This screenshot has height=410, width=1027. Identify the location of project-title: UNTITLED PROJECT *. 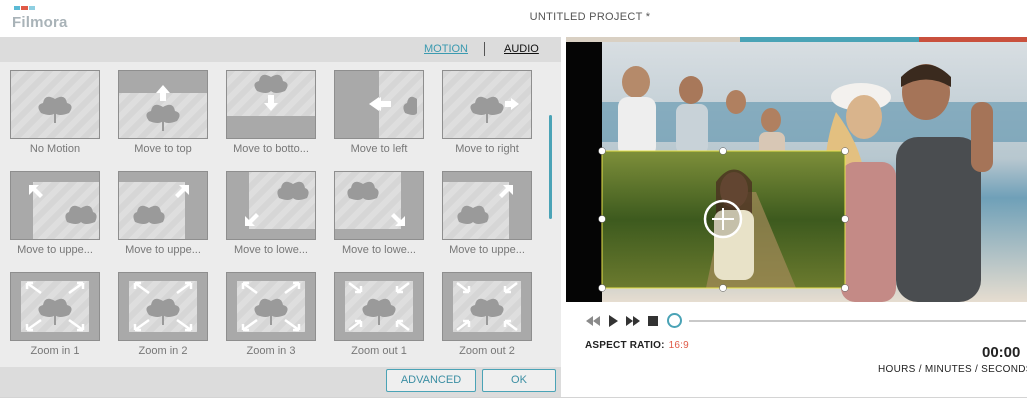
(590, 17).